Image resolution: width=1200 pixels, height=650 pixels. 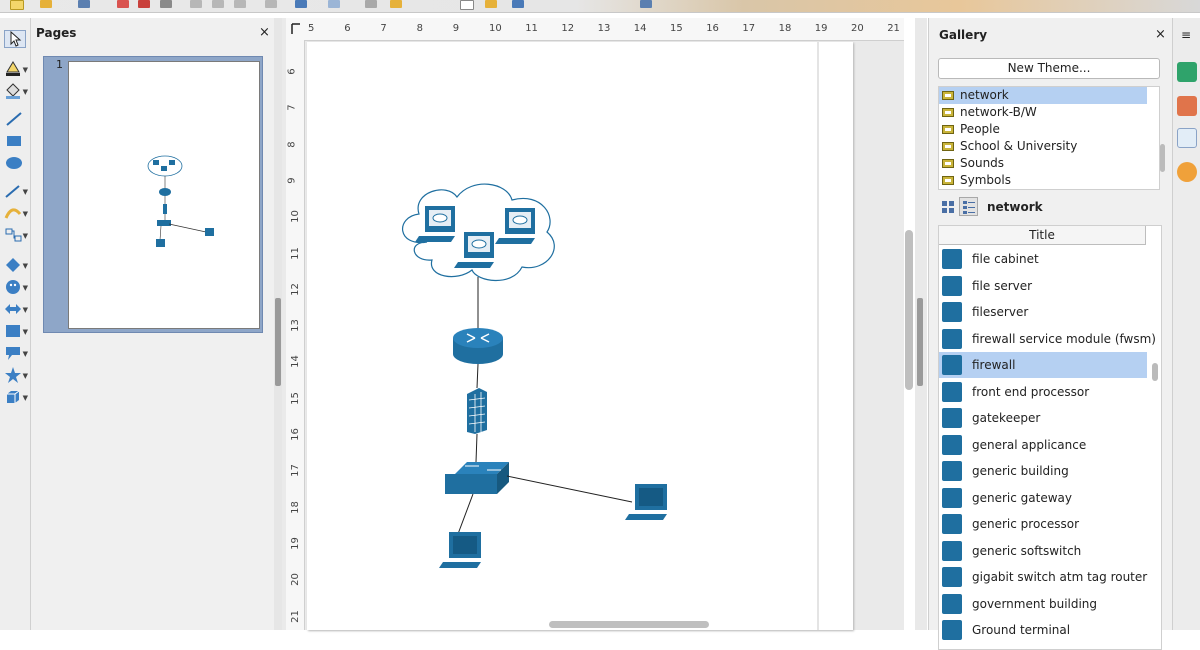 I want to click on clone-icon, so click(x=271, y=4).